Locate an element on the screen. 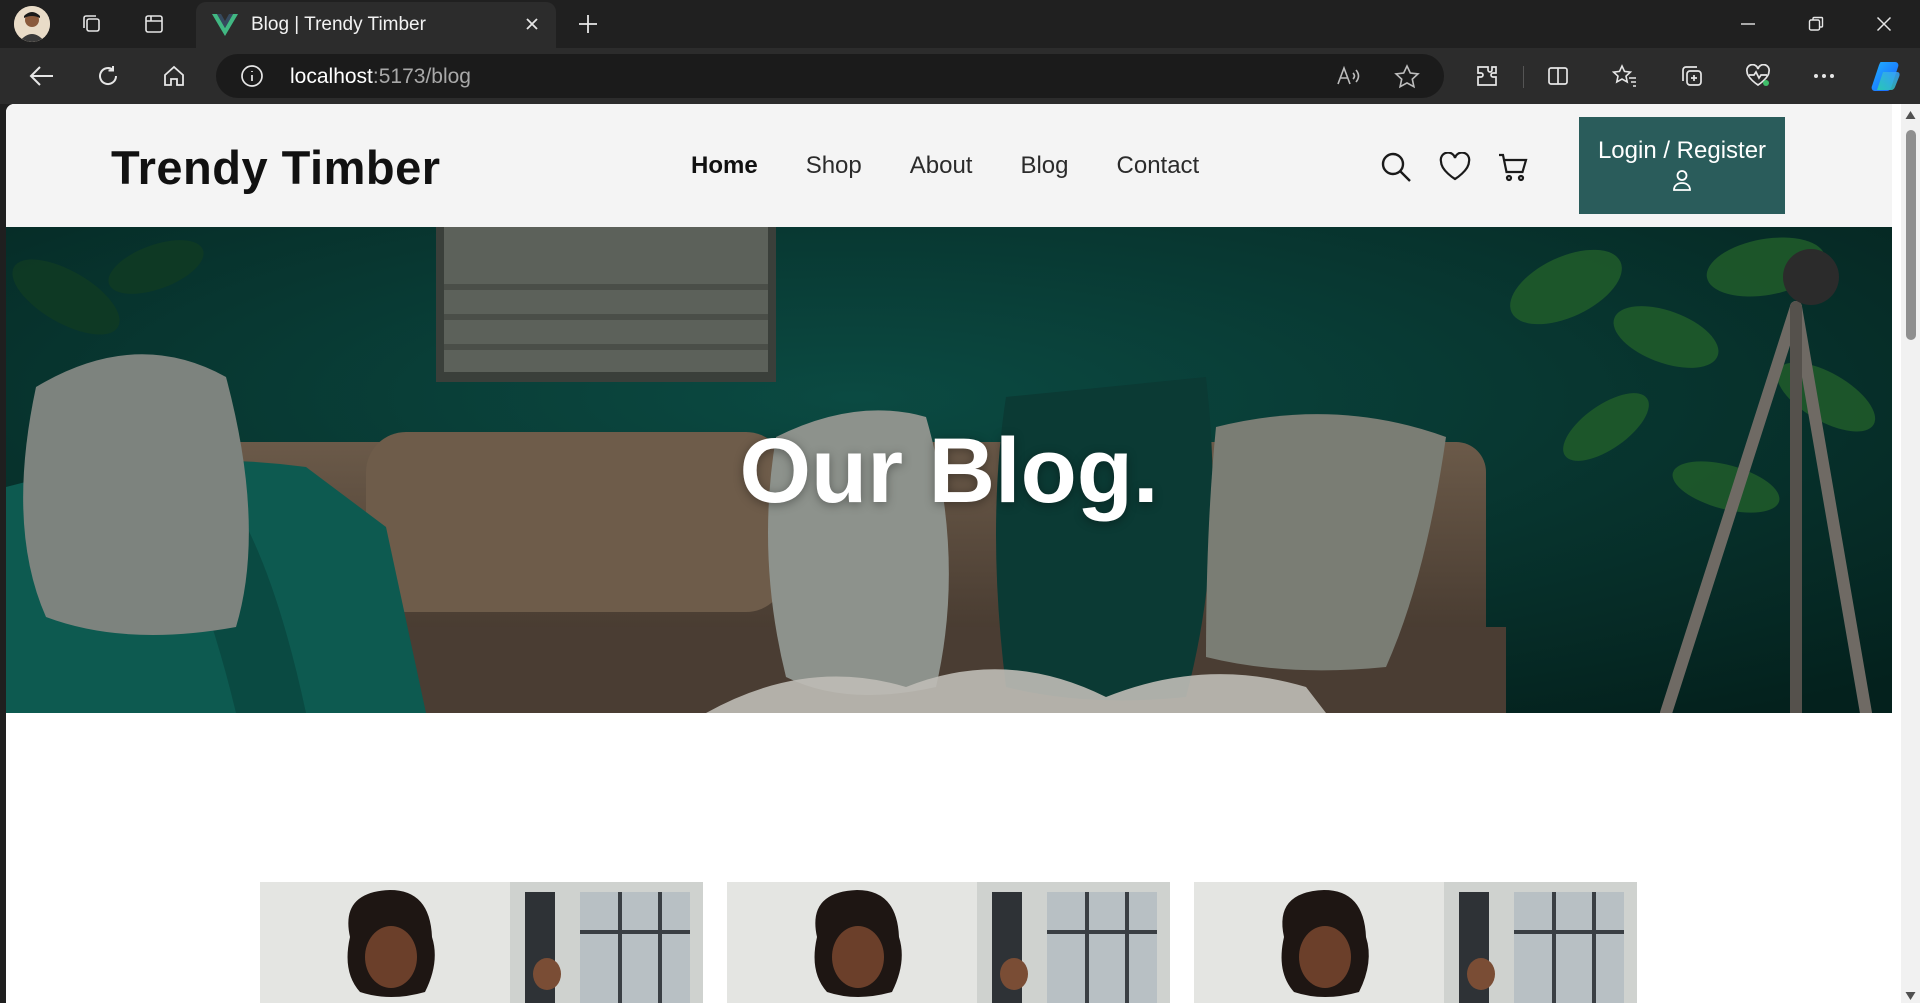 This screenshot has width=1920, height=1003. toolbar-divider is located at coordinates (1523, 77).